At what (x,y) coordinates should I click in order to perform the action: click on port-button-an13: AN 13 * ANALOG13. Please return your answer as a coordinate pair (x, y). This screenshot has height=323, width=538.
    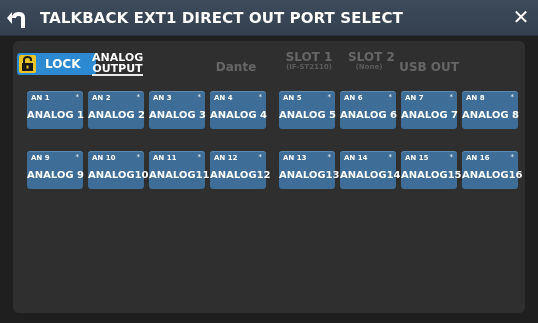
    Looking at the image, I should click on (309, 170).